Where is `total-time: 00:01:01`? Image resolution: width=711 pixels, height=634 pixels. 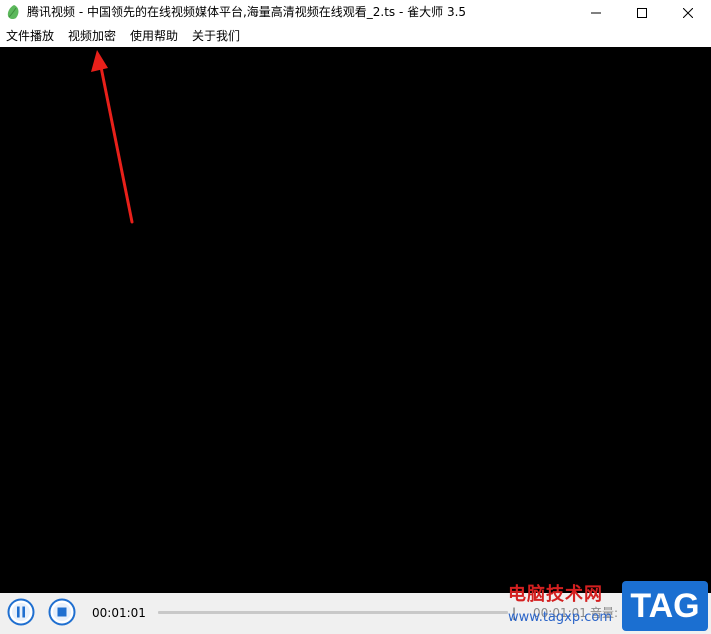
total-time: 00:01:01 is located at coordinates (560, 613).